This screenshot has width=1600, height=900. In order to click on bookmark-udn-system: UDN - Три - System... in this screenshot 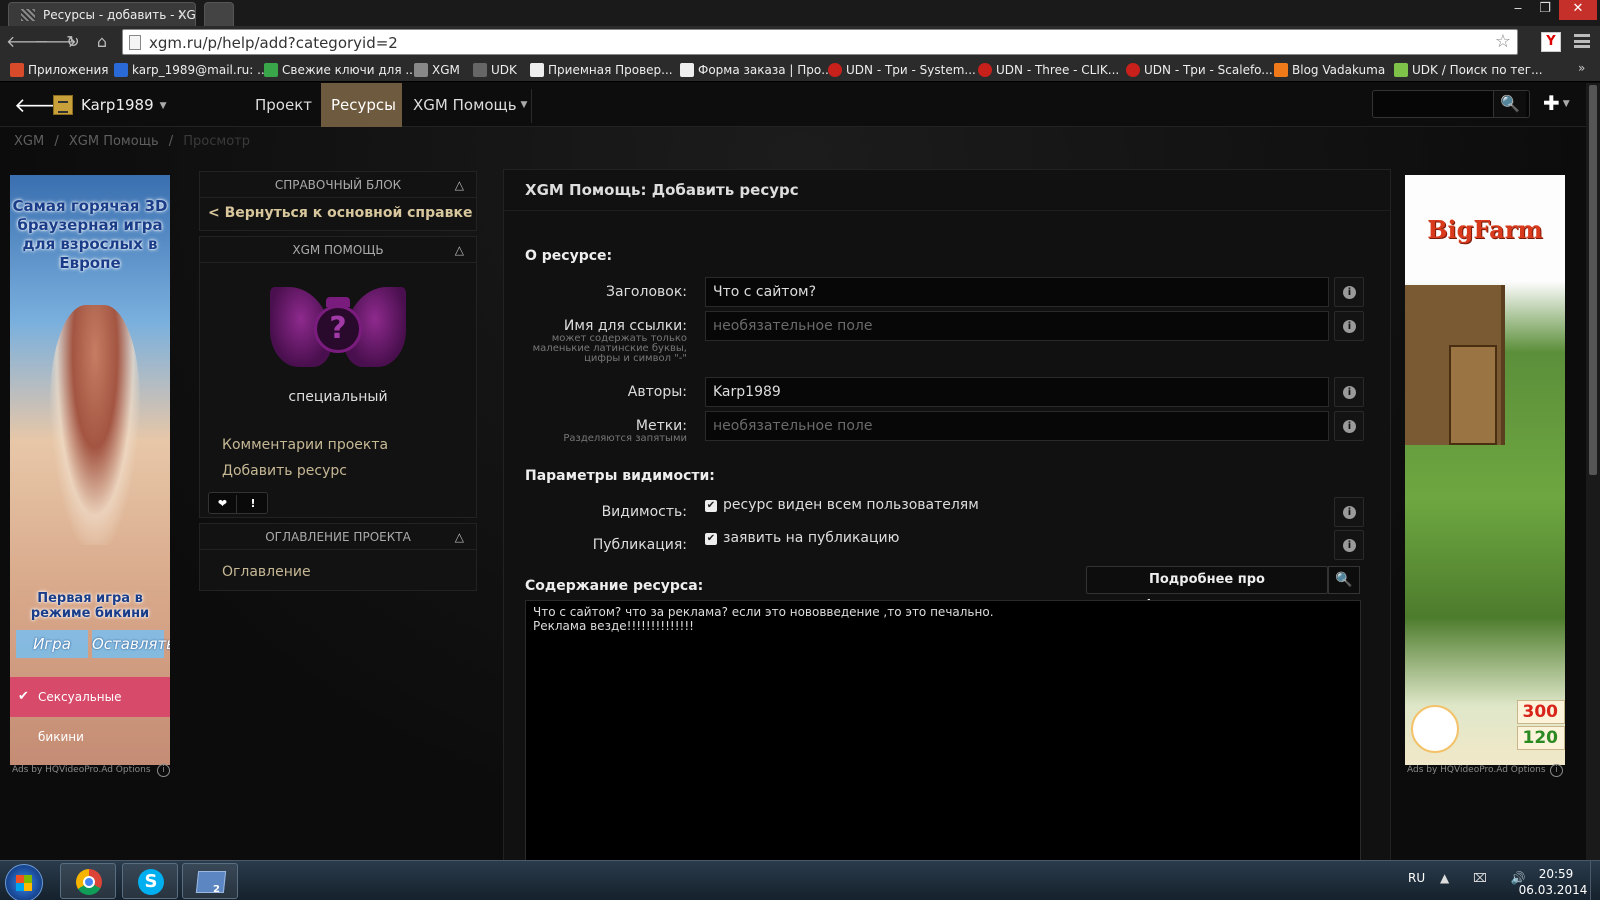, I will do `click(901, 70)`.